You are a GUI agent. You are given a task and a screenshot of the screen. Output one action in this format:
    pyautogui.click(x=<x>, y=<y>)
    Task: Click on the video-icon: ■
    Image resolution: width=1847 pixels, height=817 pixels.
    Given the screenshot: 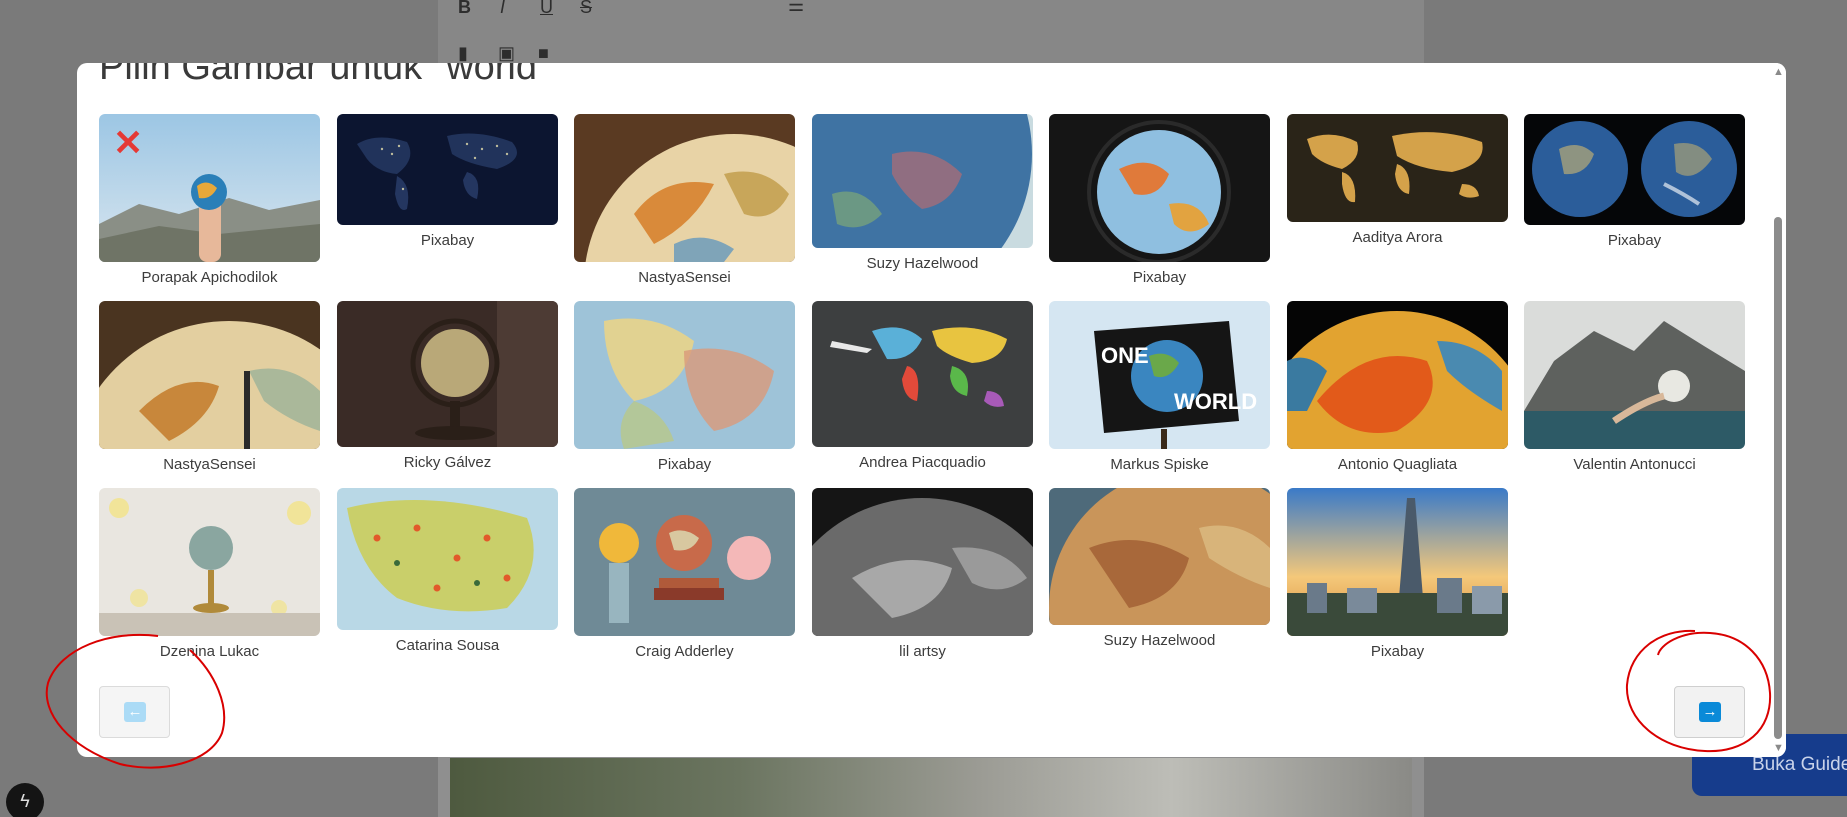 What is the action you would take?
    pyautogui.click(x=543, y=53)
    